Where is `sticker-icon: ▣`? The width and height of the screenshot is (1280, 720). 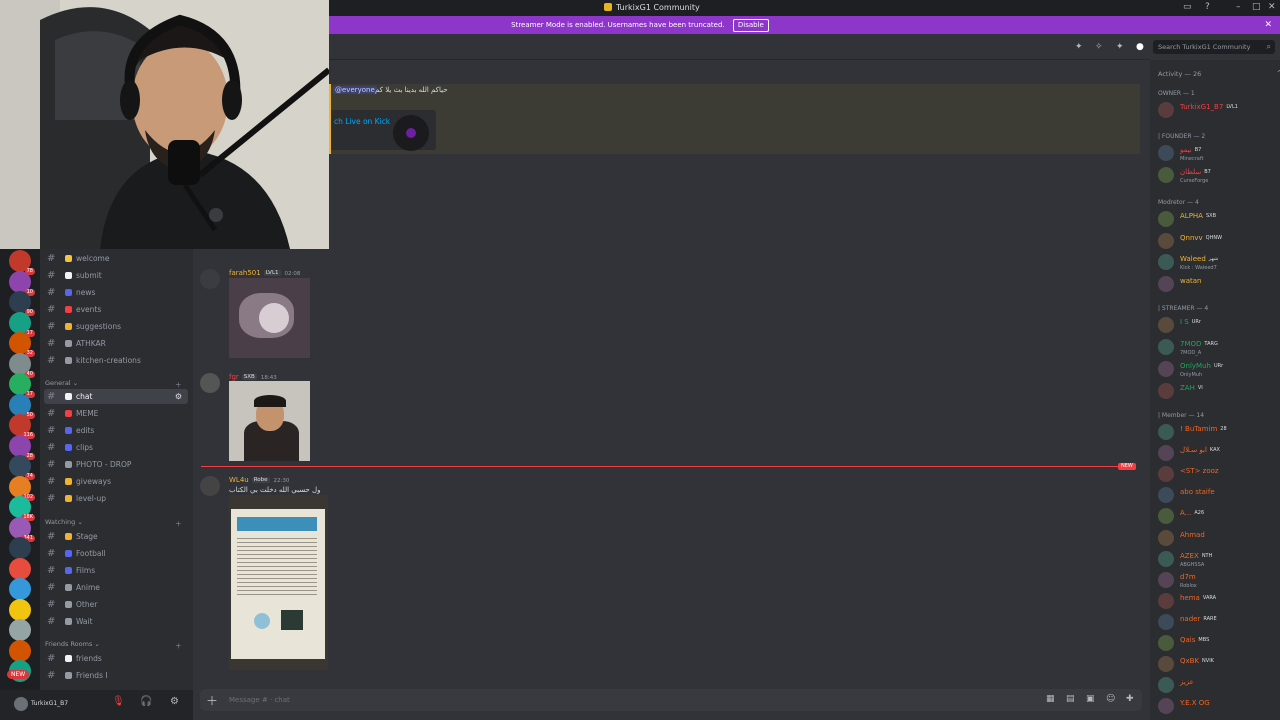 sticker-icon: ▣ is located at coordinates (1090, 699).